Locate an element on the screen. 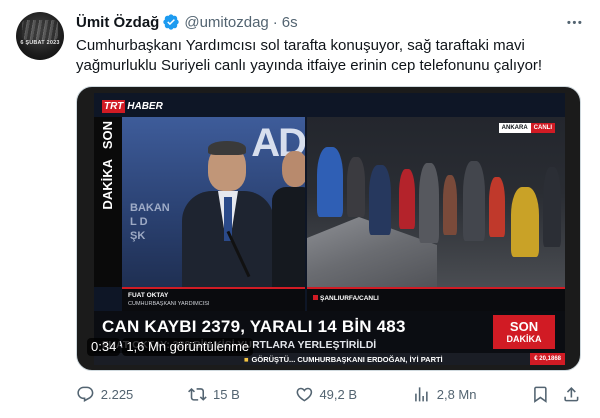  action-group-right is located at coordinates (556, 394).